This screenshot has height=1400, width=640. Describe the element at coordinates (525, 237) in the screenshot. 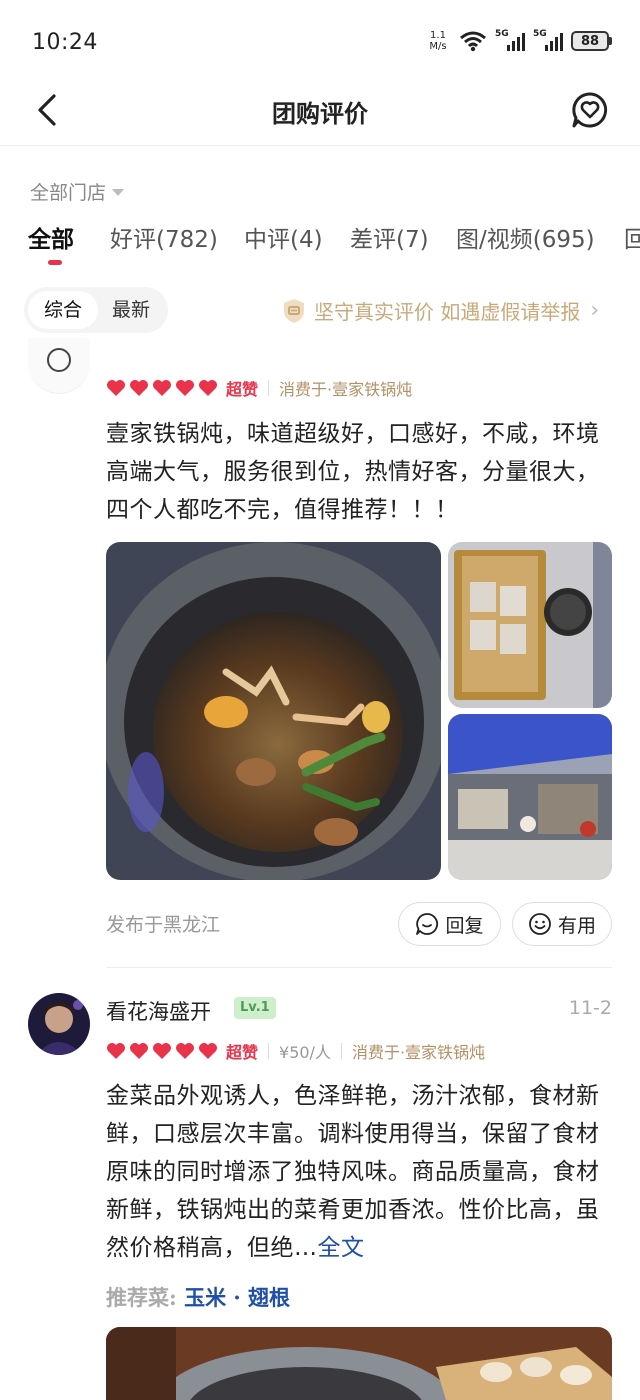

I see `tab-media: 图/视频(695)` at that location.